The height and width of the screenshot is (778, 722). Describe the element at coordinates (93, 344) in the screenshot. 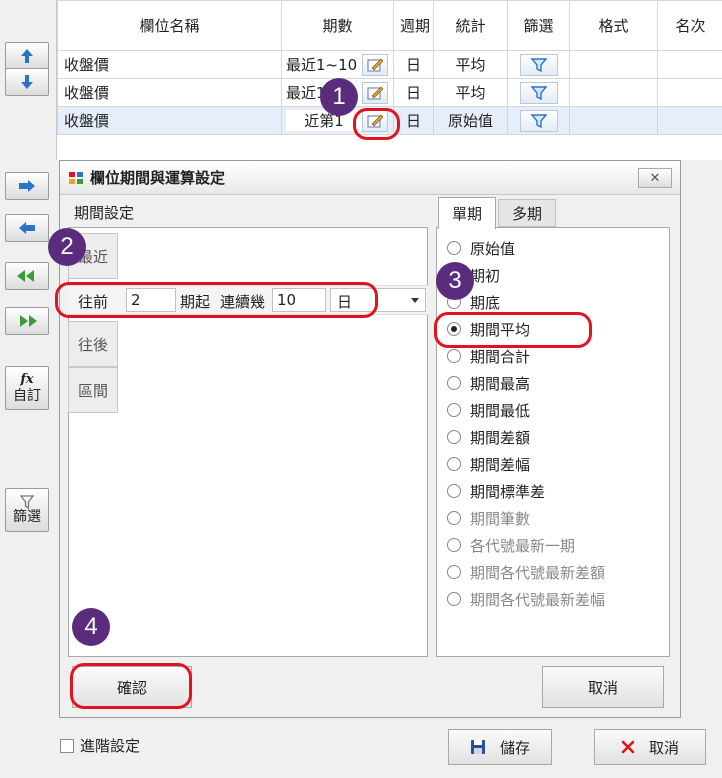

I see `tab-after: 往後` at that location.